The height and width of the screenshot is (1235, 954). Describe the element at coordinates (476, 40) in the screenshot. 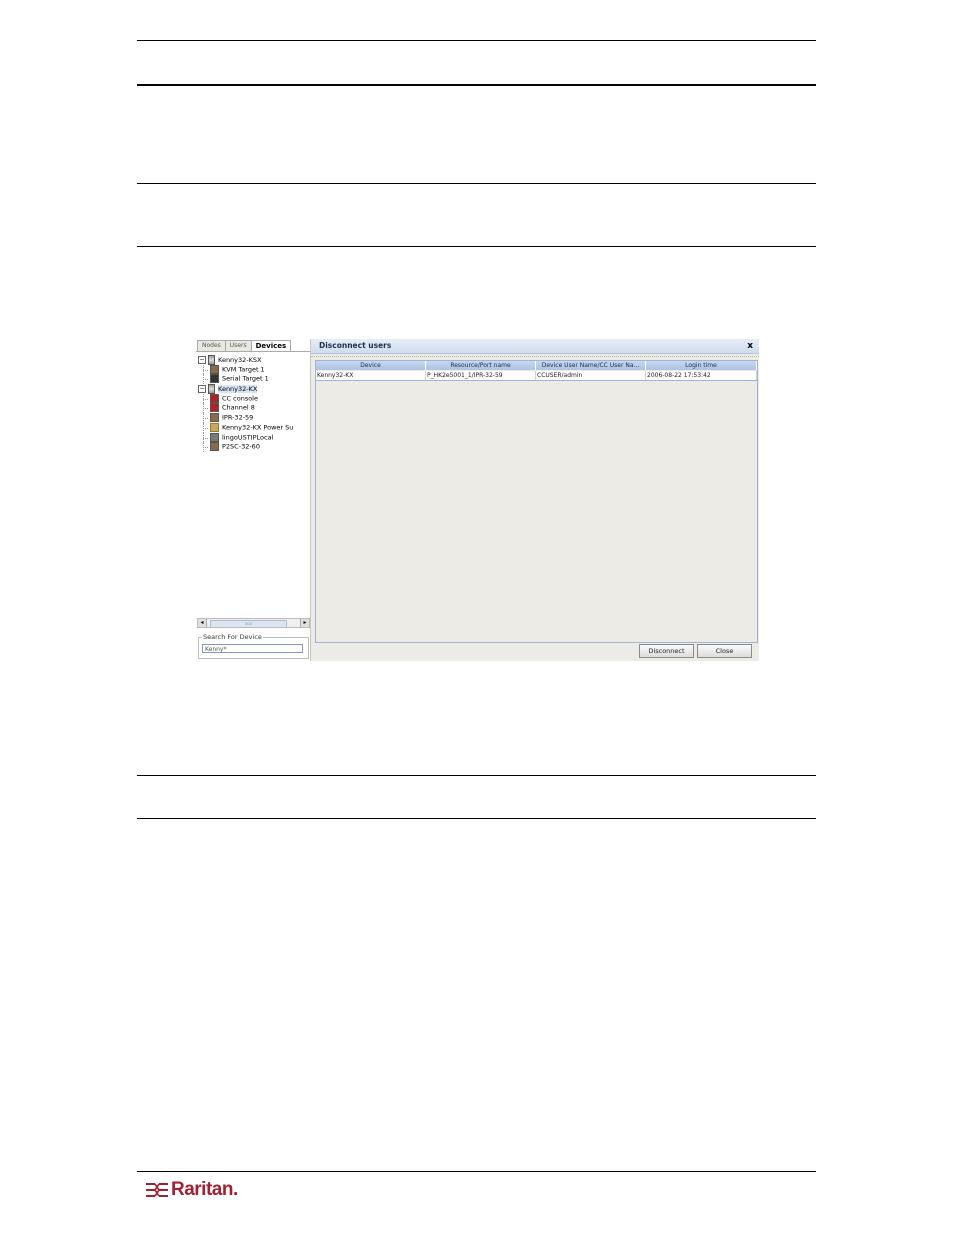

I see `header-rule` at that location.